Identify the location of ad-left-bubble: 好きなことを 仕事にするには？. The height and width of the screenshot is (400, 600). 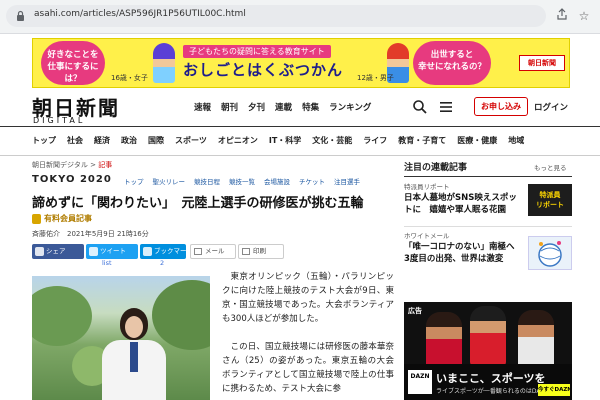
(73, 63).